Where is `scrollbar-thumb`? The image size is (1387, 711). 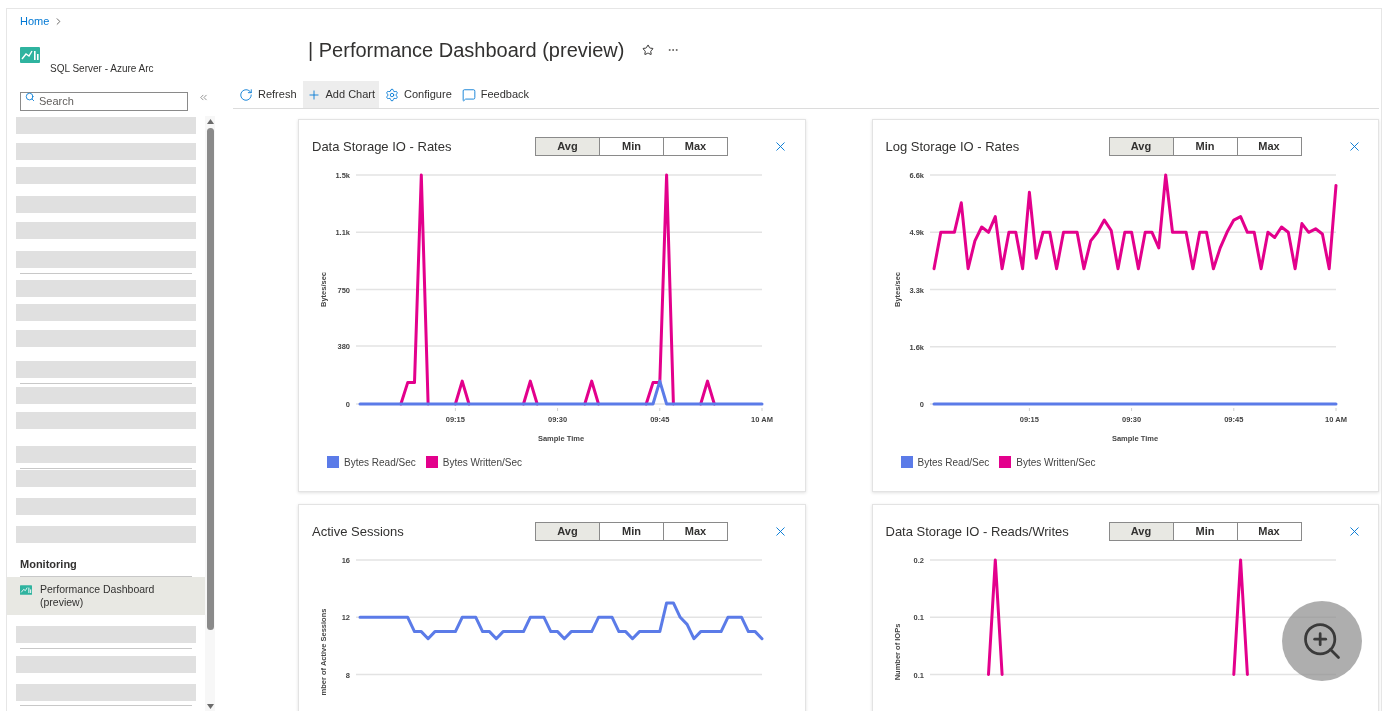
scrollbar-thumb is located at coordinates (210, 379).